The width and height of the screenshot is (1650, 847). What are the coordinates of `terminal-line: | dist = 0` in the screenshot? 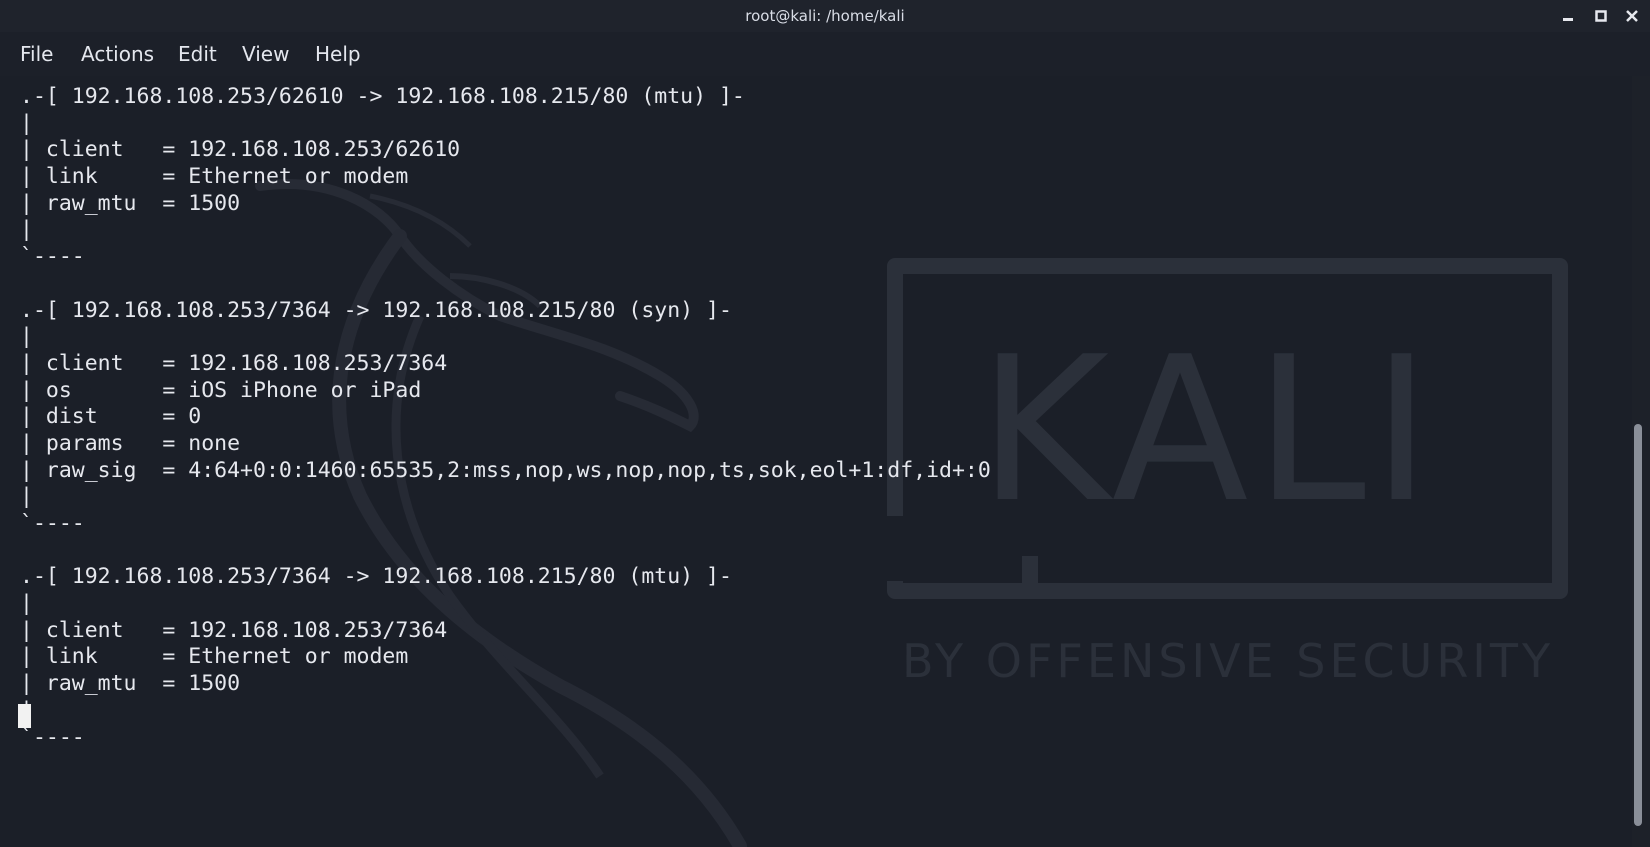 It's located at (111, 417).